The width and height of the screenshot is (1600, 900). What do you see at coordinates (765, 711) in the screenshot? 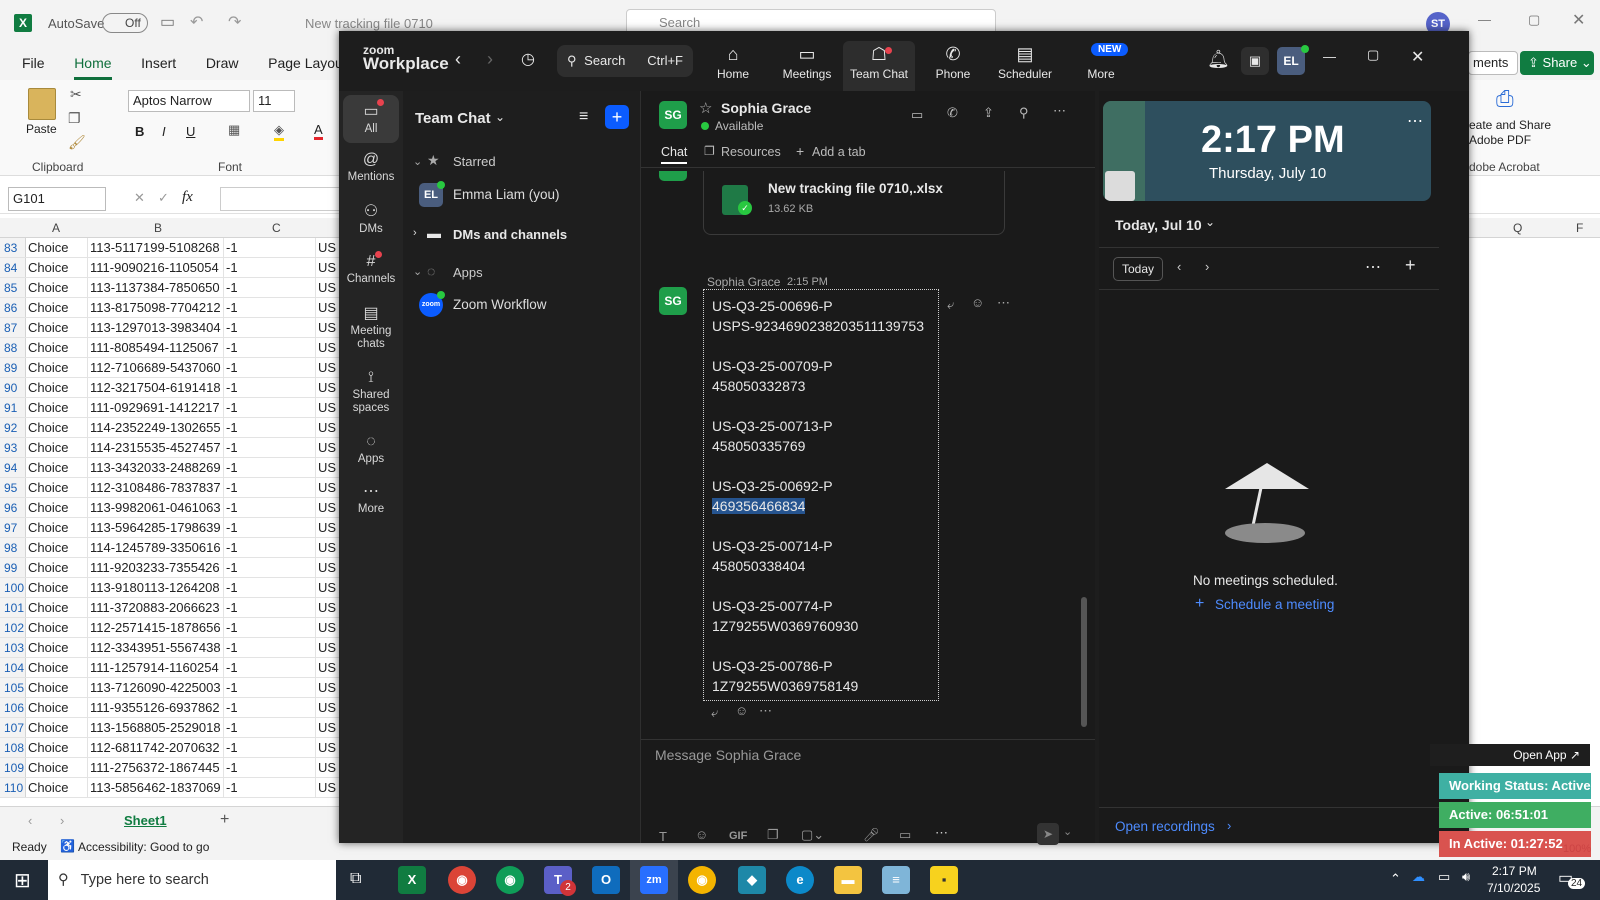
I see `thread-more-icon: ⋯` at bounding box center [765, 711].